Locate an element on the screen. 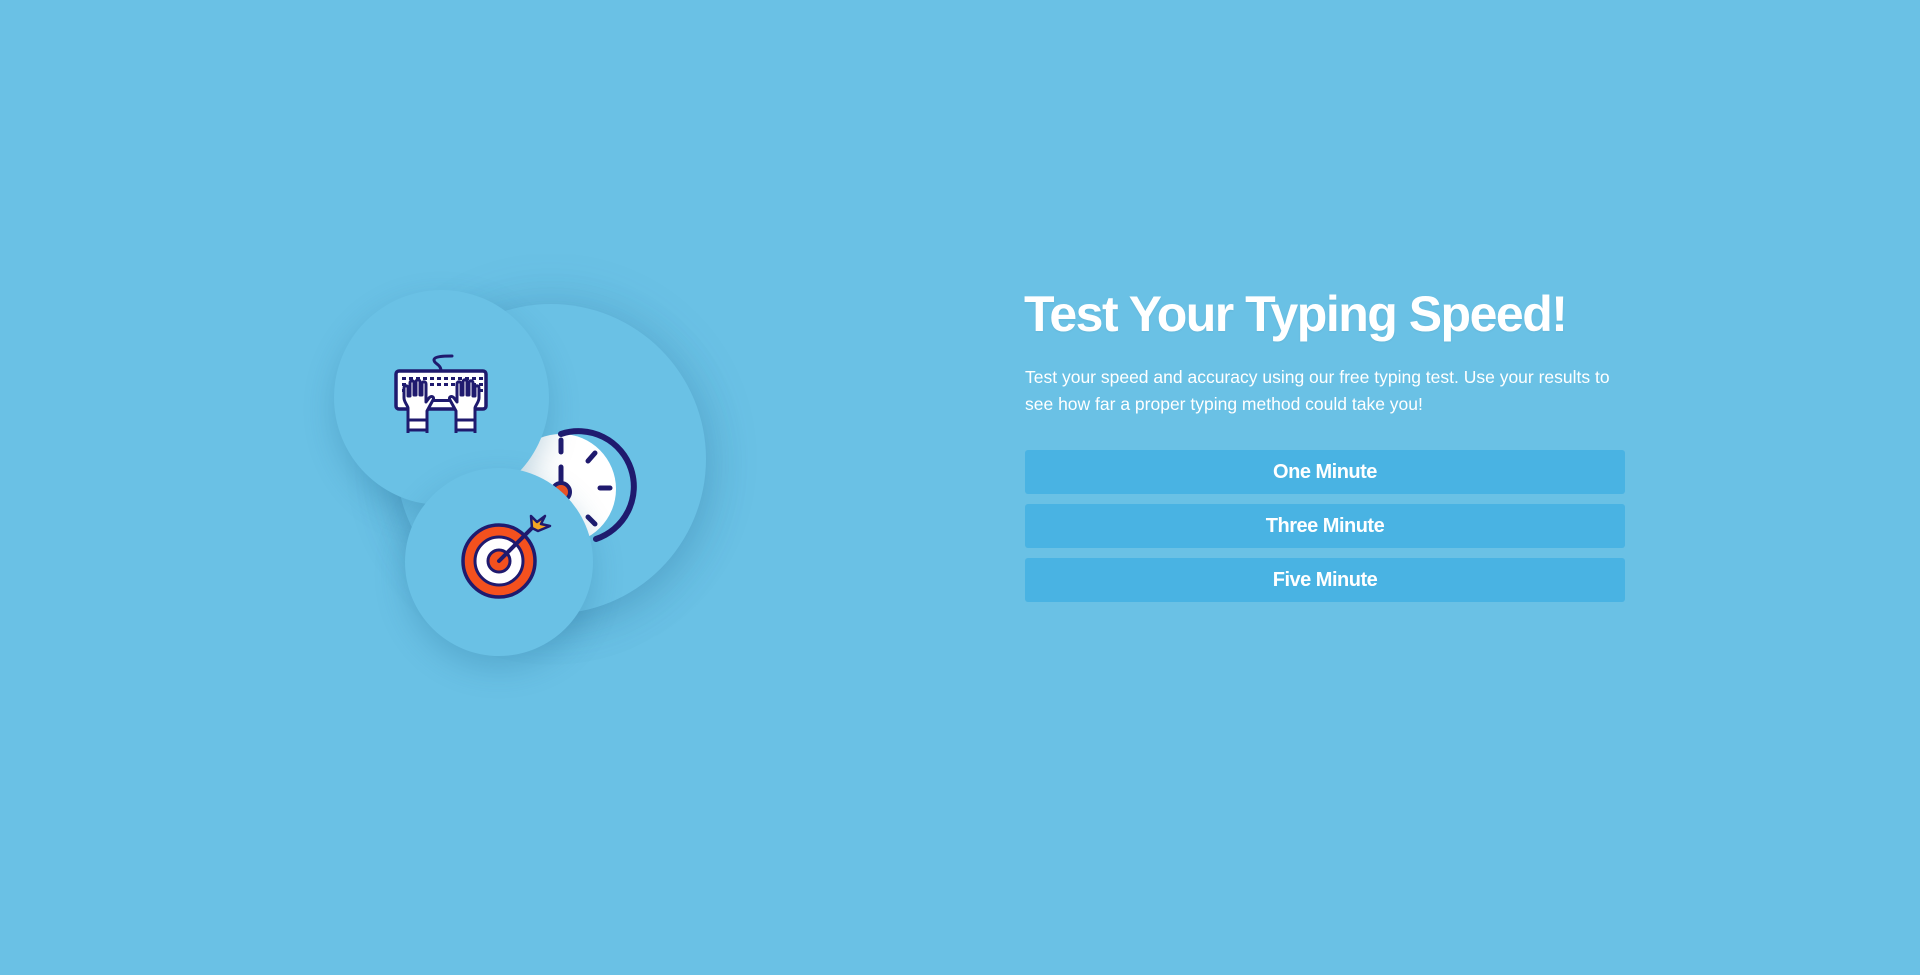  hero-illustration is located at coordinates (550, 480).